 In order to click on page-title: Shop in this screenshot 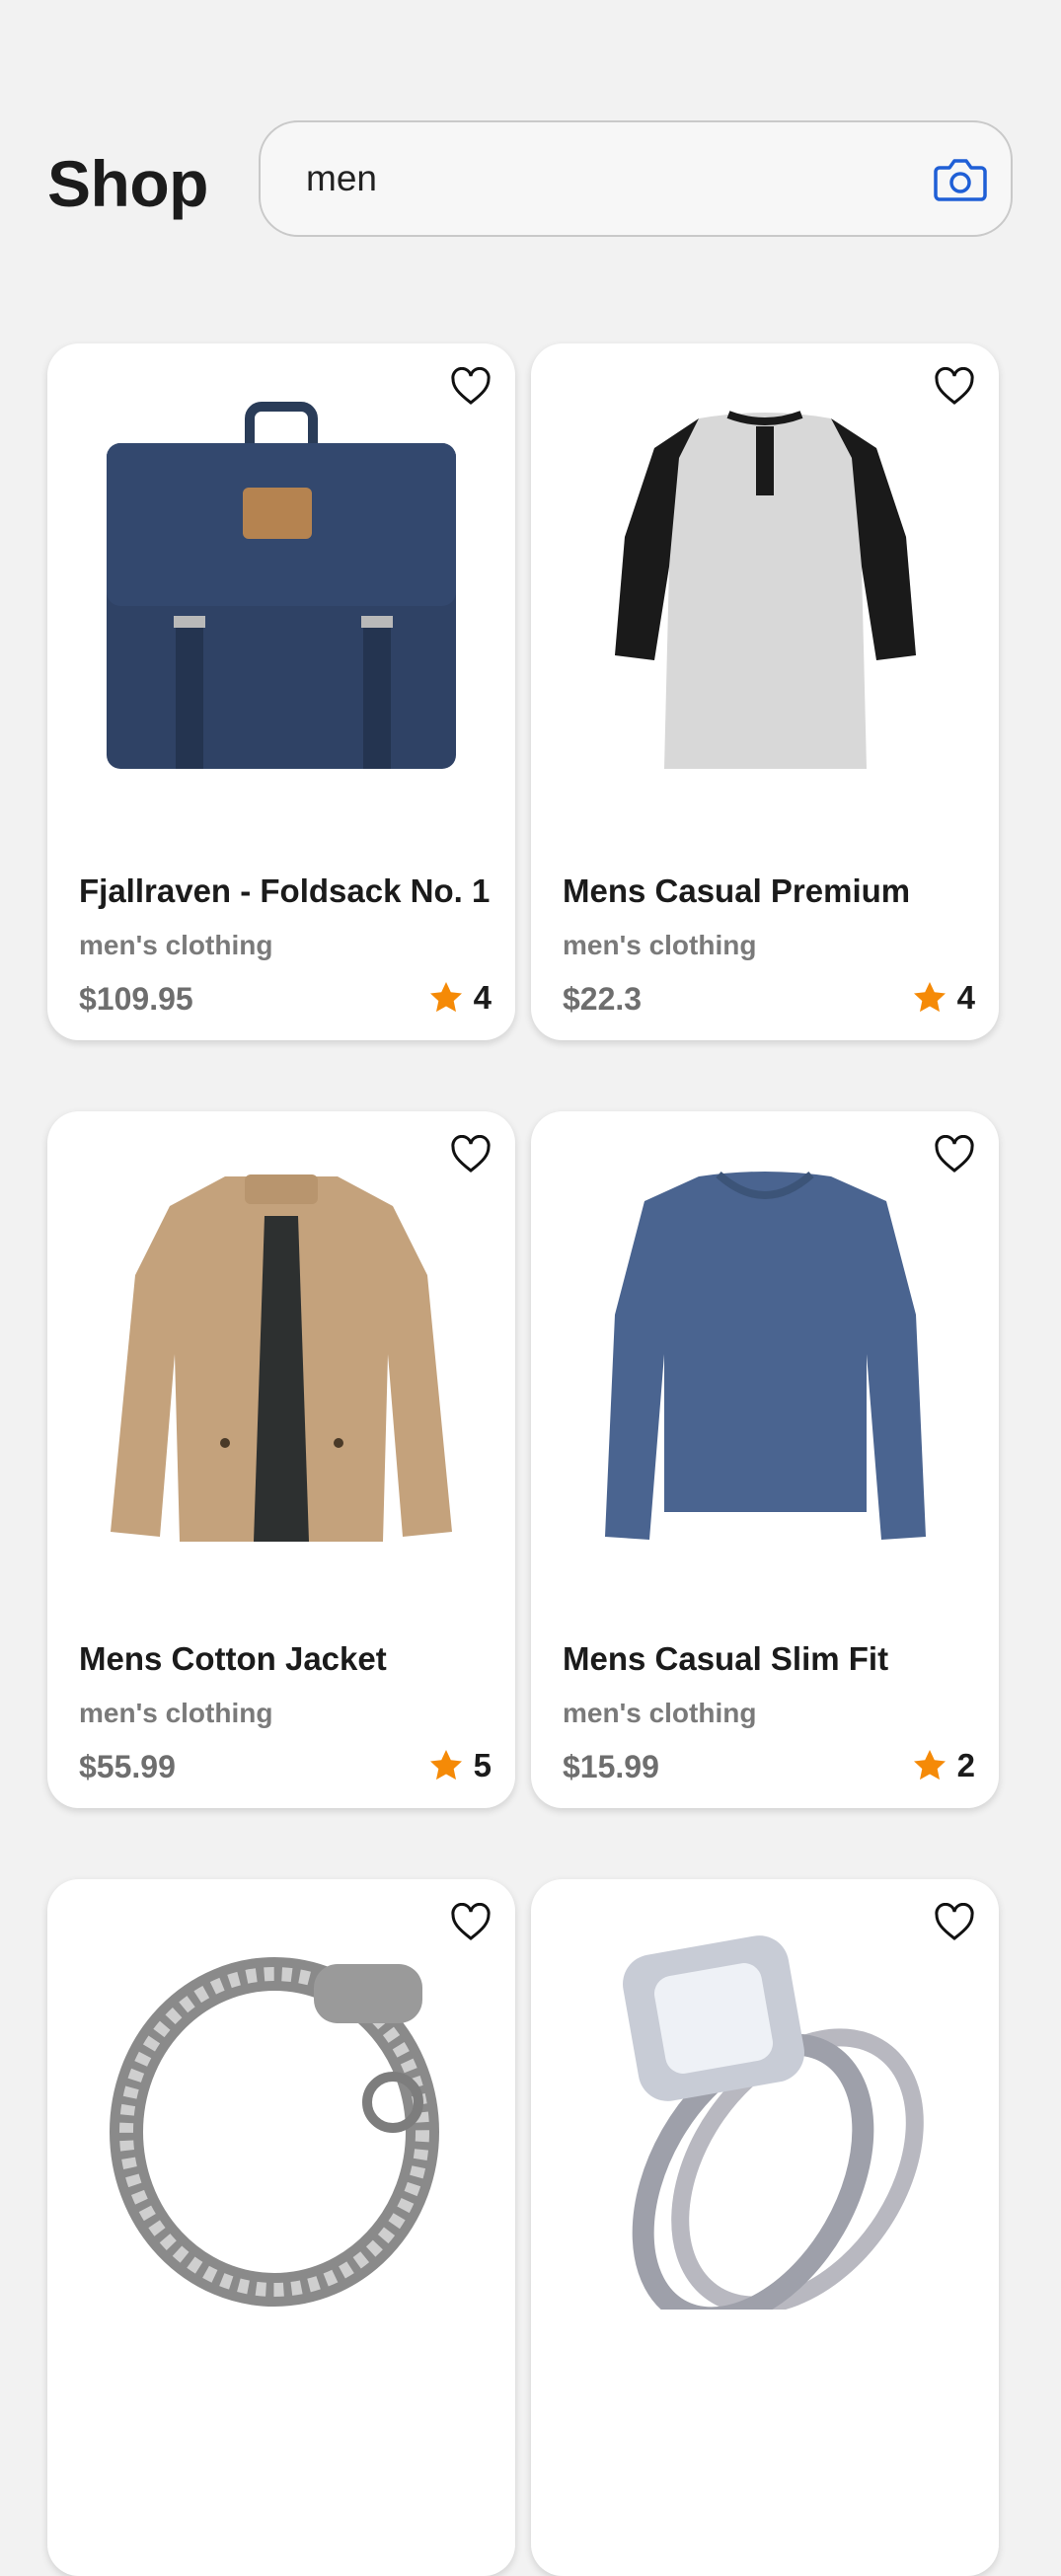, I will do `click(127, 183)`.